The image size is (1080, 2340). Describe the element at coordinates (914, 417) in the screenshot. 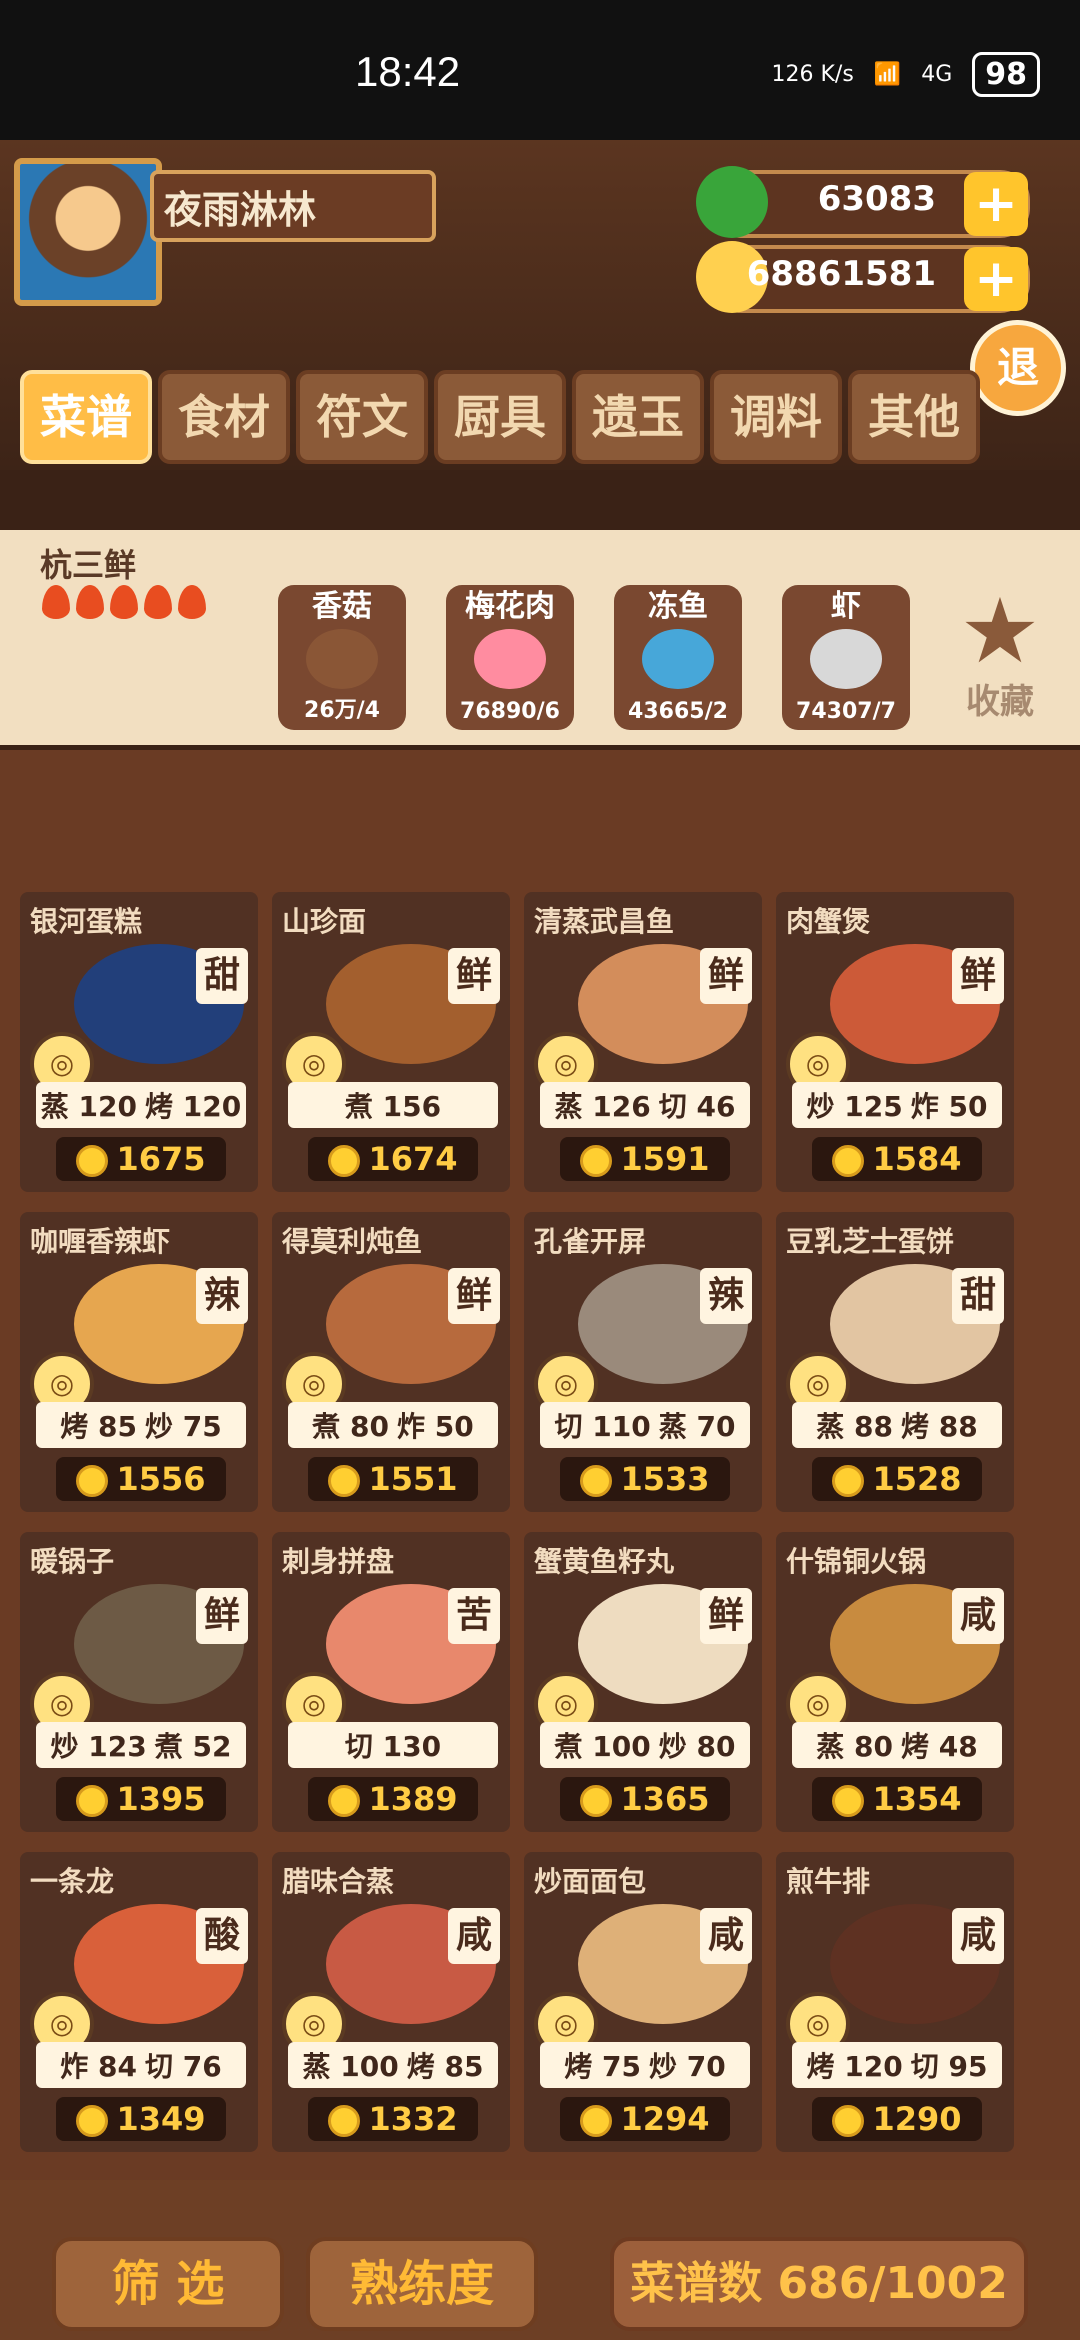

I see `tab-other: 其他` at that location.